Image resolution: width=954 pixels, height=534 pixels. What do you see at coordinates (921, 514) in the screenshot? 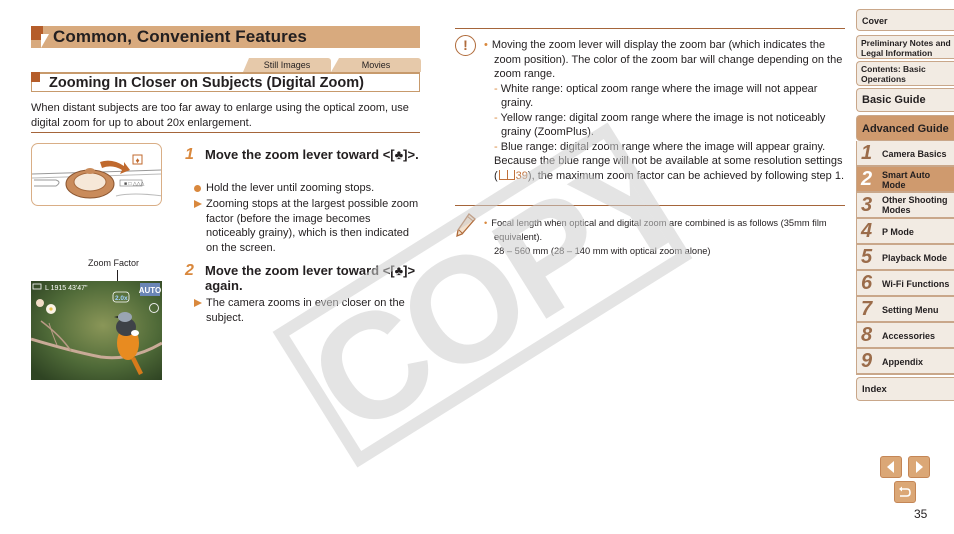
I see `page-number: 35` at bounding box center [921, 514].